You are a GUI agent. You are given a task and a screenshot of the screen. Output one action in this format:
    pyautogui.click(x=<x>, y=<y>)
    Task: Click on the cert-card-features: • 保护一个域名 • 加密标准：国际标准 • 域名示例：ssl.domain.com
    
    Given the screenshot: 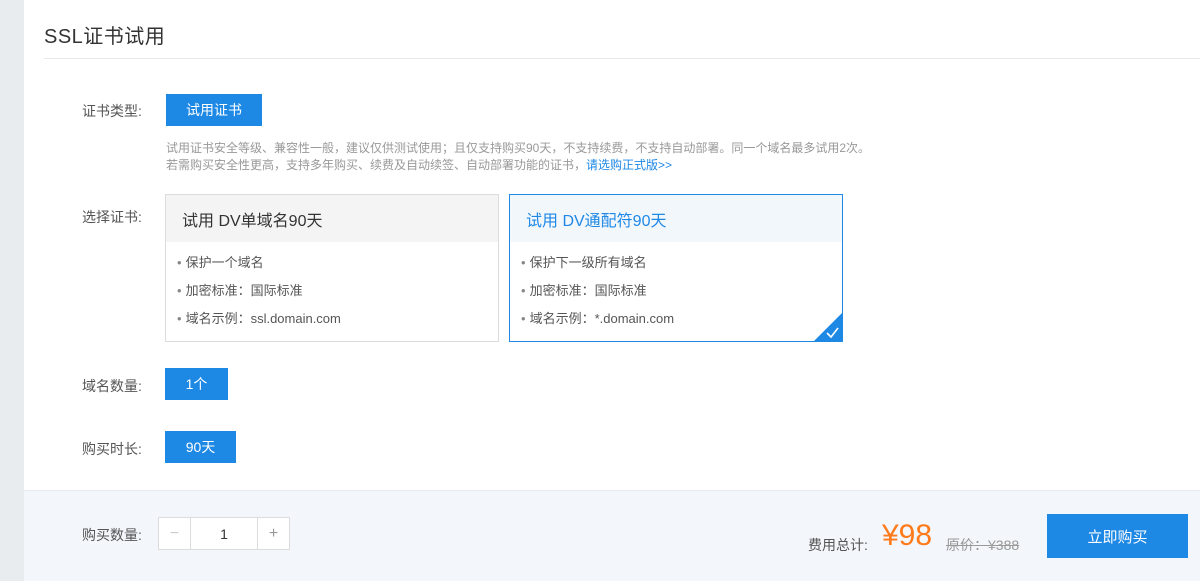 What is the action you would take?
    pyautogui.click(x=332, y=288)
    